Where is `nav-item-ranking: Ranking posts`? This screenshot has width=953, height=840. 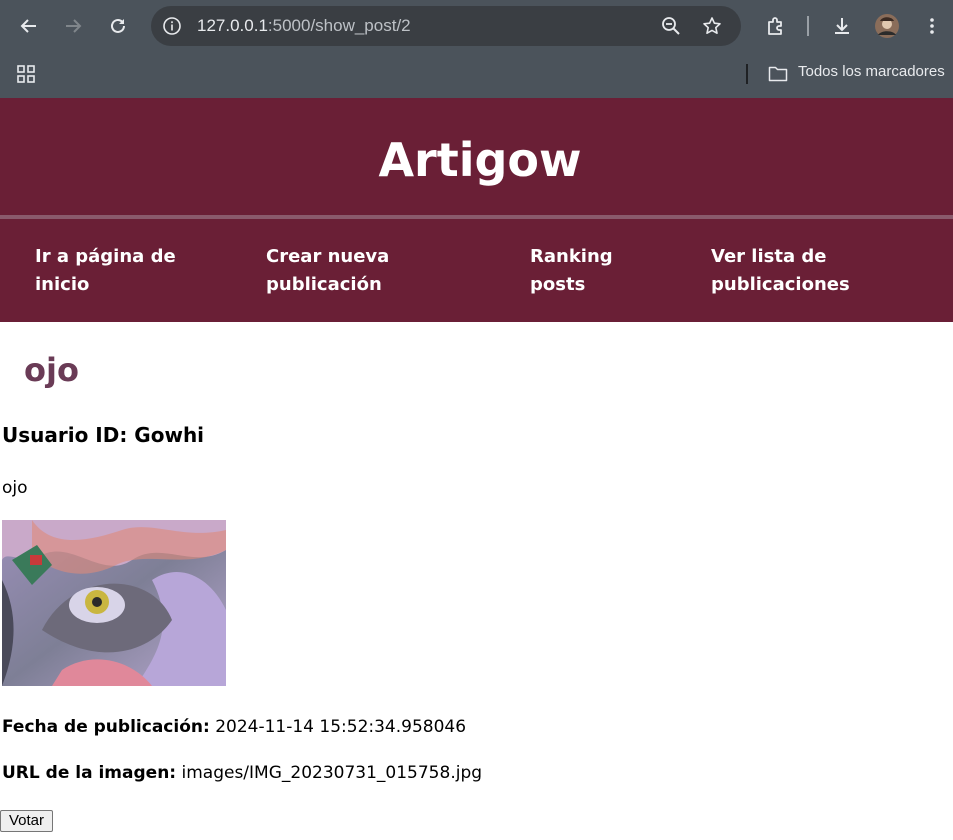 nav-item-ranking: Ranking posts is located at coordinates (582, 271).